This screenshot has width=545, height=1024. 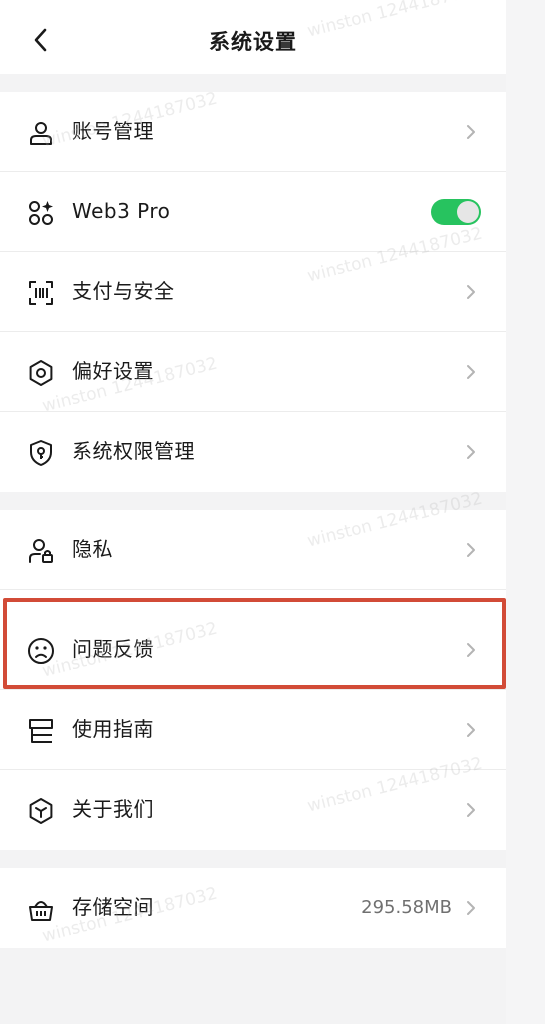 I want to click on apps-sparkle-icon, so click(x=41, y=213).